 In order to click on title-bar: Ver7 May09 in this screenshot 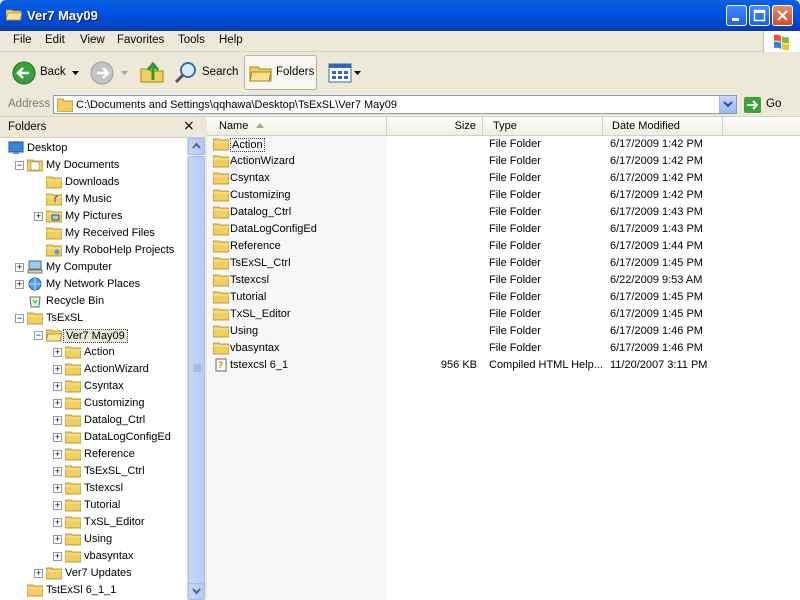, I will do `click(400, 15)`.